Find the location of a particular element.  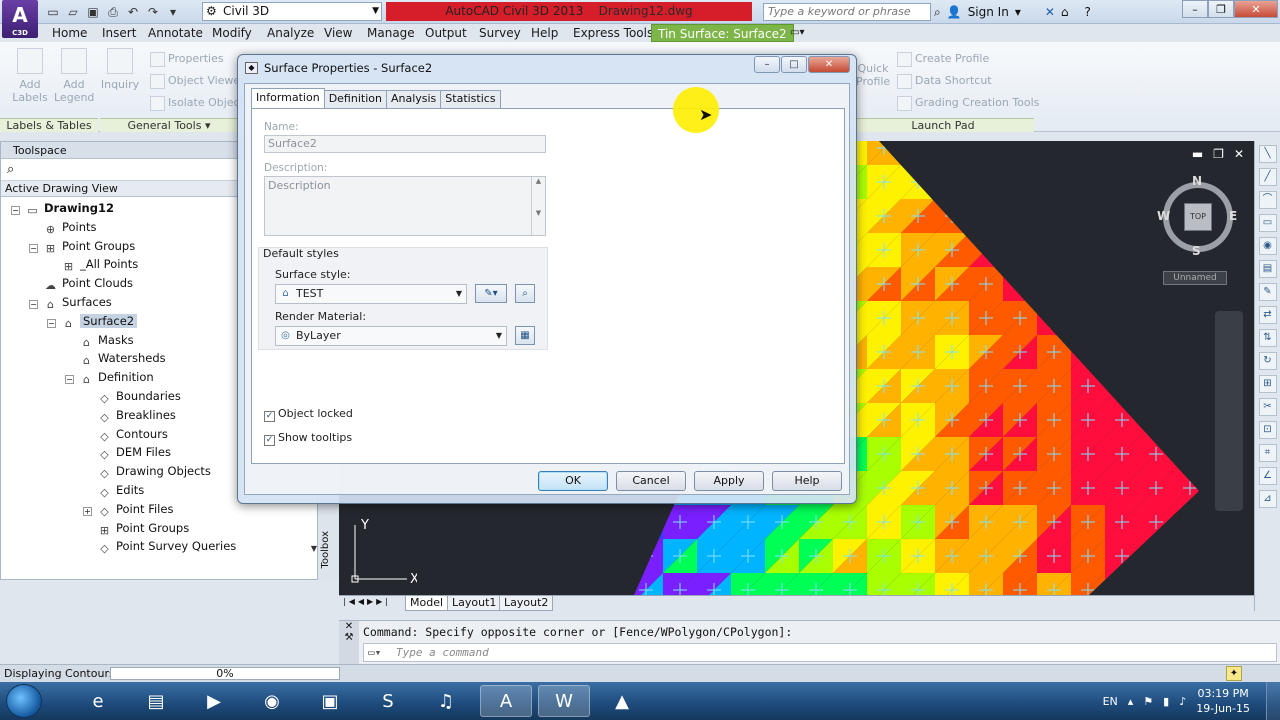

tray-arrow-icon: ▴ is located at coordinates (1131, 701).